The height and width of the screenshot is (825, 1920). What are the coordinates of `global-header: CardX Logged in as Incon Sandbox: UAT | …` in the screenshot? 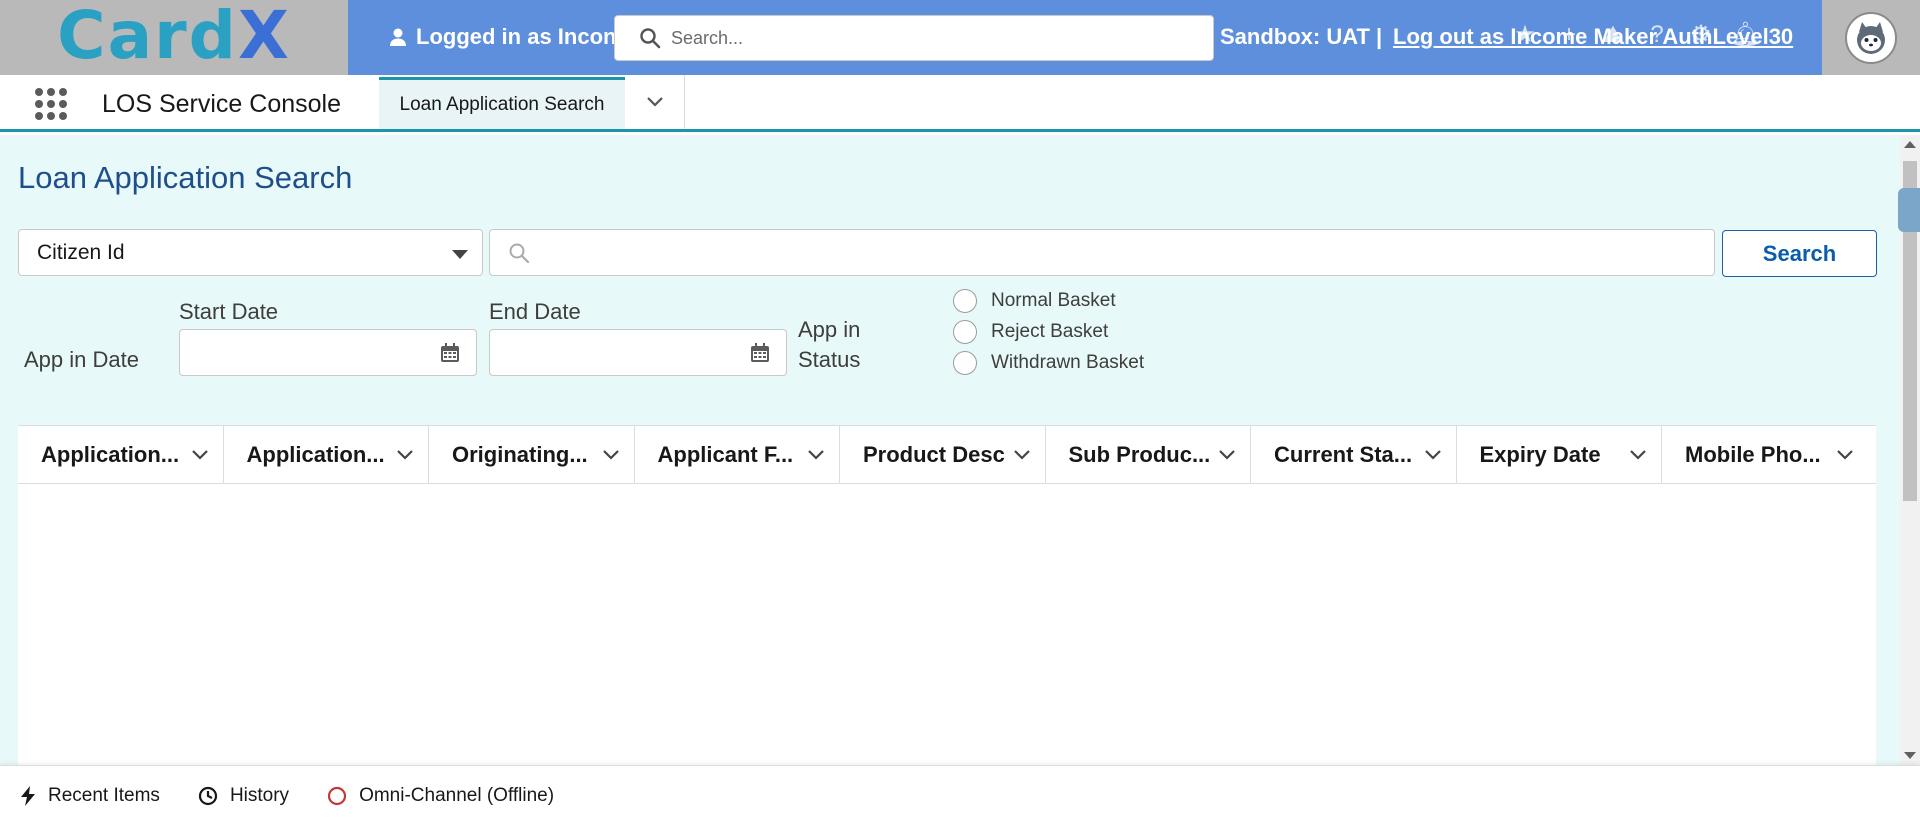 It's located at (960, 37).